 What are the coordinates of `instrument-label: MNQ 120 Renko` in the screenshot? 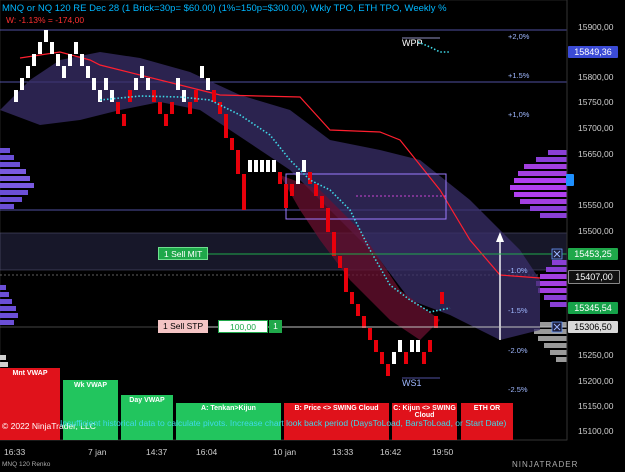 It's located at (26, 464).